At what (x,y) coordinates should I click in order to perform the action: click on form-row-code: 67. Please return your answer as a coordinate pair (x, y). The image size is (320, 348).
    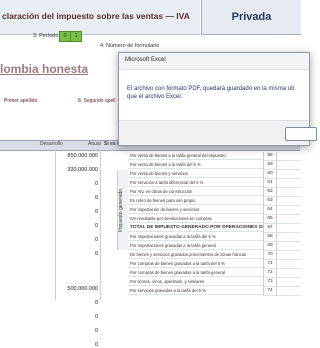
    Looking at the image, I should click on (269, 228).